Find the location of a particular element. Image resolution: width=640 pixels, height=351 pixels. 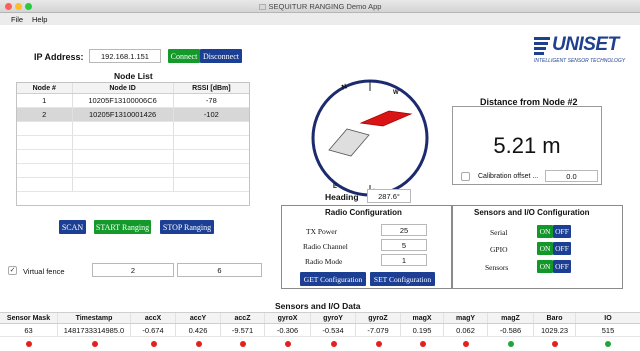

sensors-on-button: ON is located at coordinates (545, 266).